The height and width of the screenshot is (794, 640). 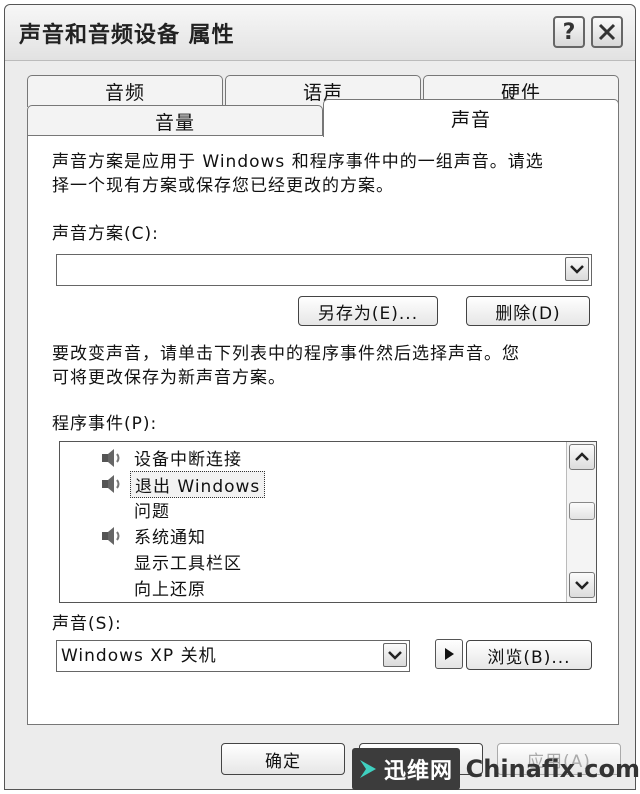 I want to click on help-button: ?, so click(x=569, y=32).